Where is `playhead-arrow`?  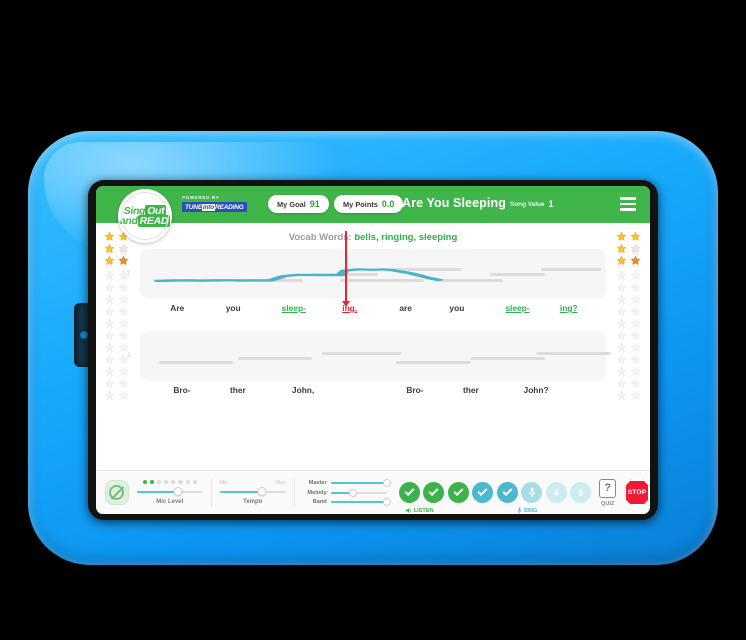 playhead-arrow is located at coordinates (346, 304).